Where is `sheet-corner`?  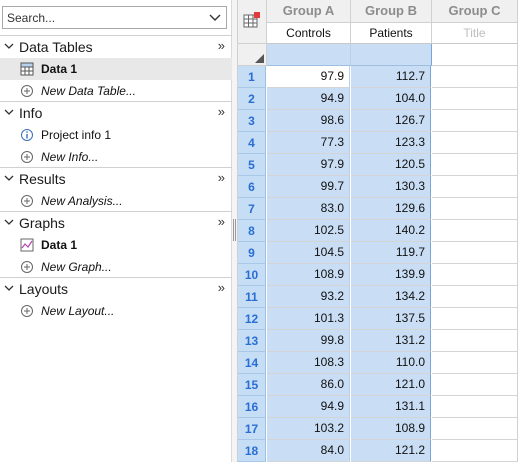
sheet-corner is located at coordinates (252, 22).